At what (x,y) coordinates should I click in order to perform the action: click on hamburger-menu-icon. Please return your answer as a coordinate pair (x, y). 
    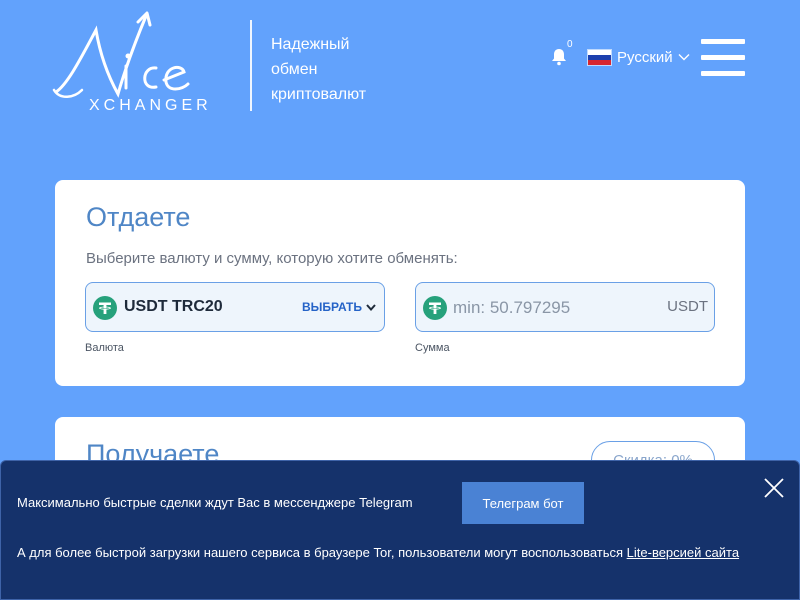
    Looking at the image, I should click on (723, 58).